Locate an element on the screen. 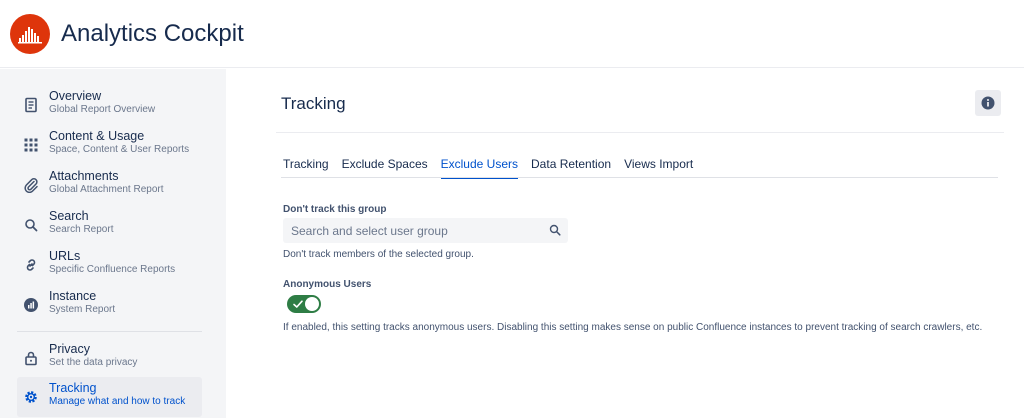 The height and width of the screenshot is (418, 1024). sidebar-item-label: URLs is located at coordinates (65, 256).